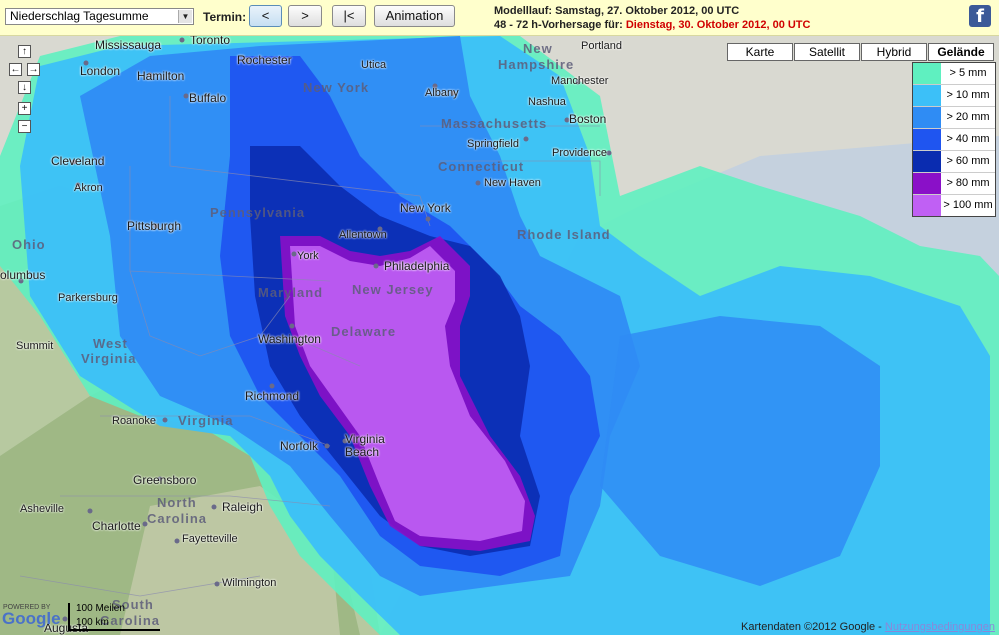 The image size is (999, 635). Describe the element at coordinates (23, 275) in the screenshot. I see `label-columbus: olumbus` at that location.